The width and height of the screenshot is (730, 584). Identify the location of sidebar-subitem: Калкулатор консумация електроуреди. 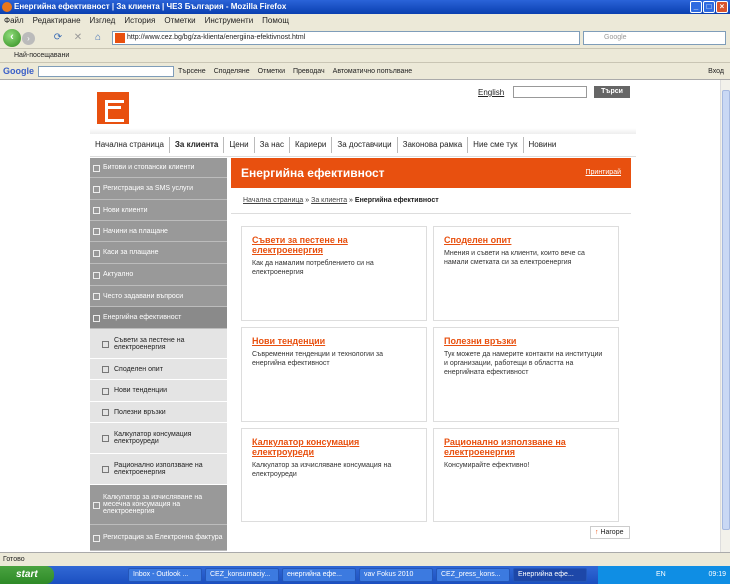
(158, 438).